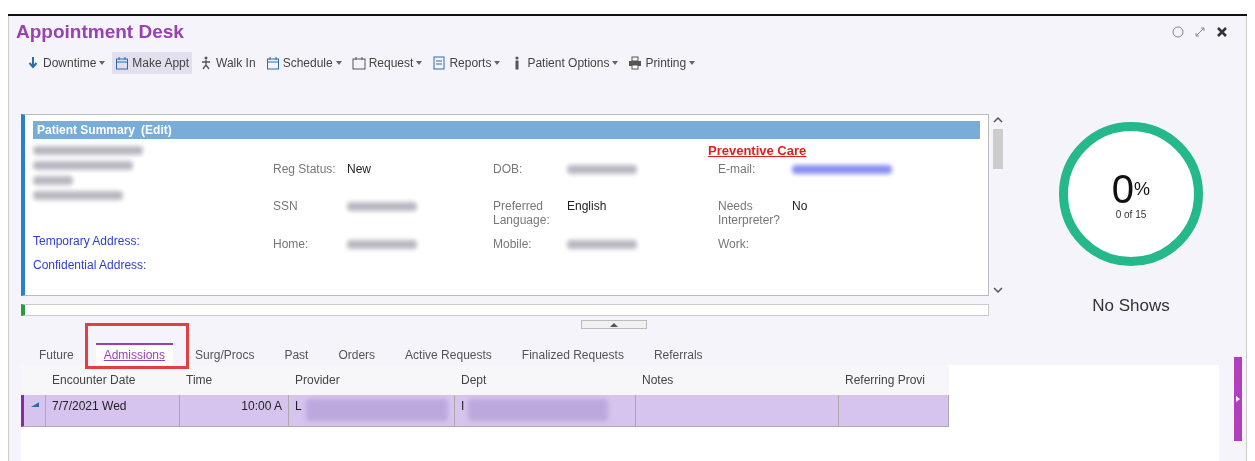 The width and height of the screenshot is (1255, 461). I want to click on splitter-handle, so click(614, 324).